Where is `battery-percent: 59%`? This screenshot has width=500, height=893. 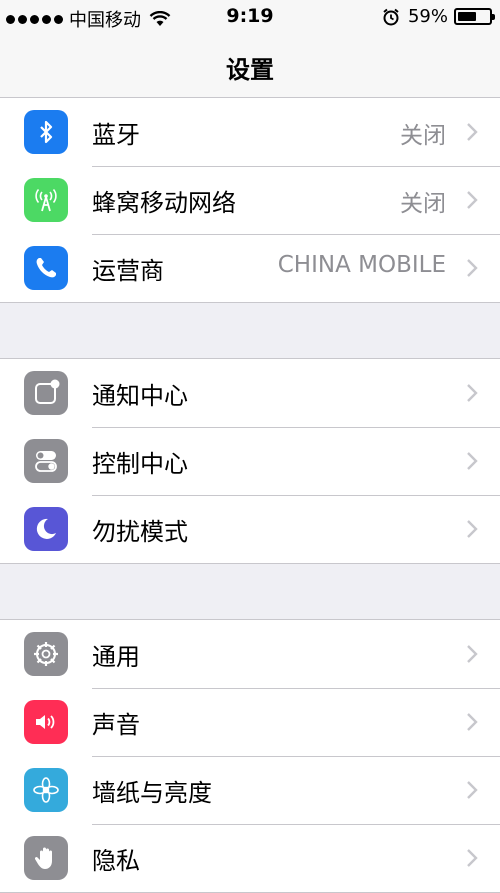 battery-percent: 59% is located at coordinates (427, 16).